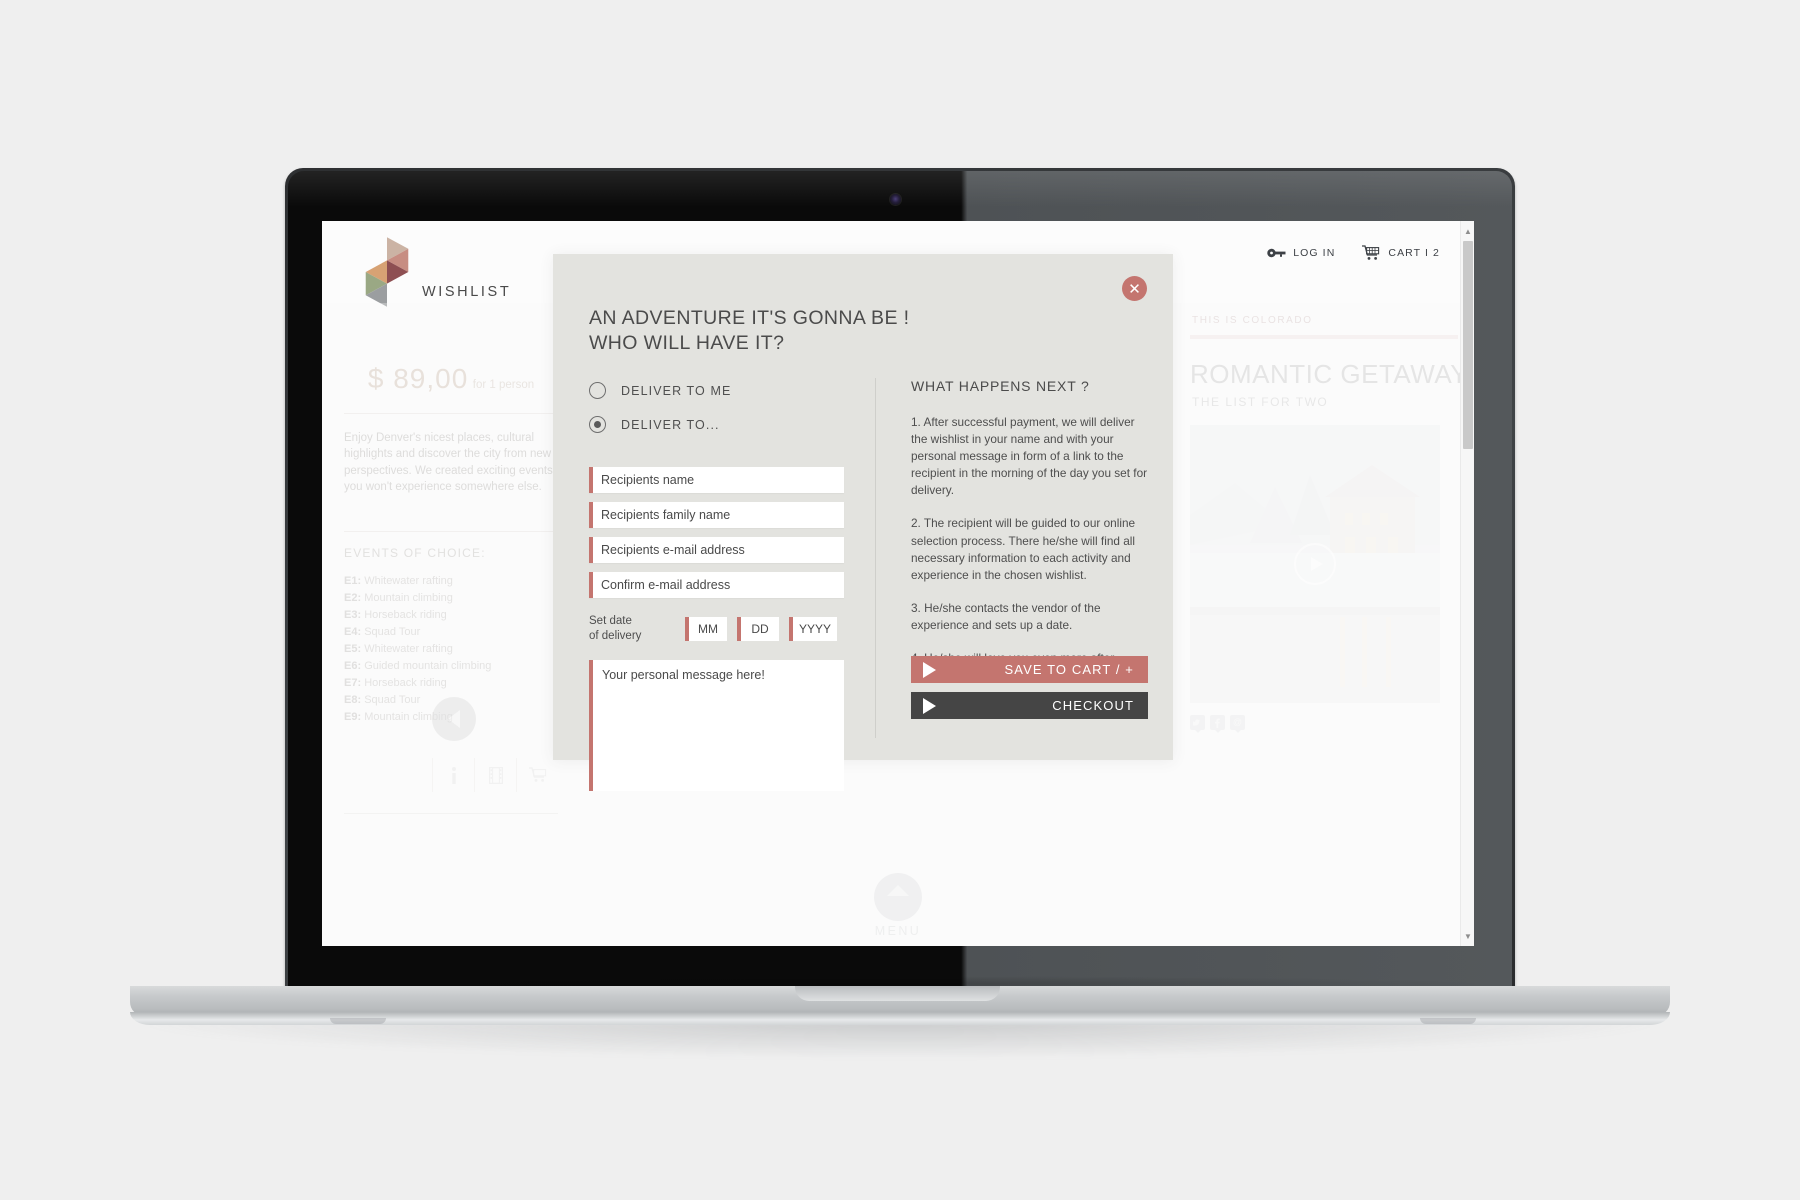  I want to click on key-icon, so click(1276, 253).